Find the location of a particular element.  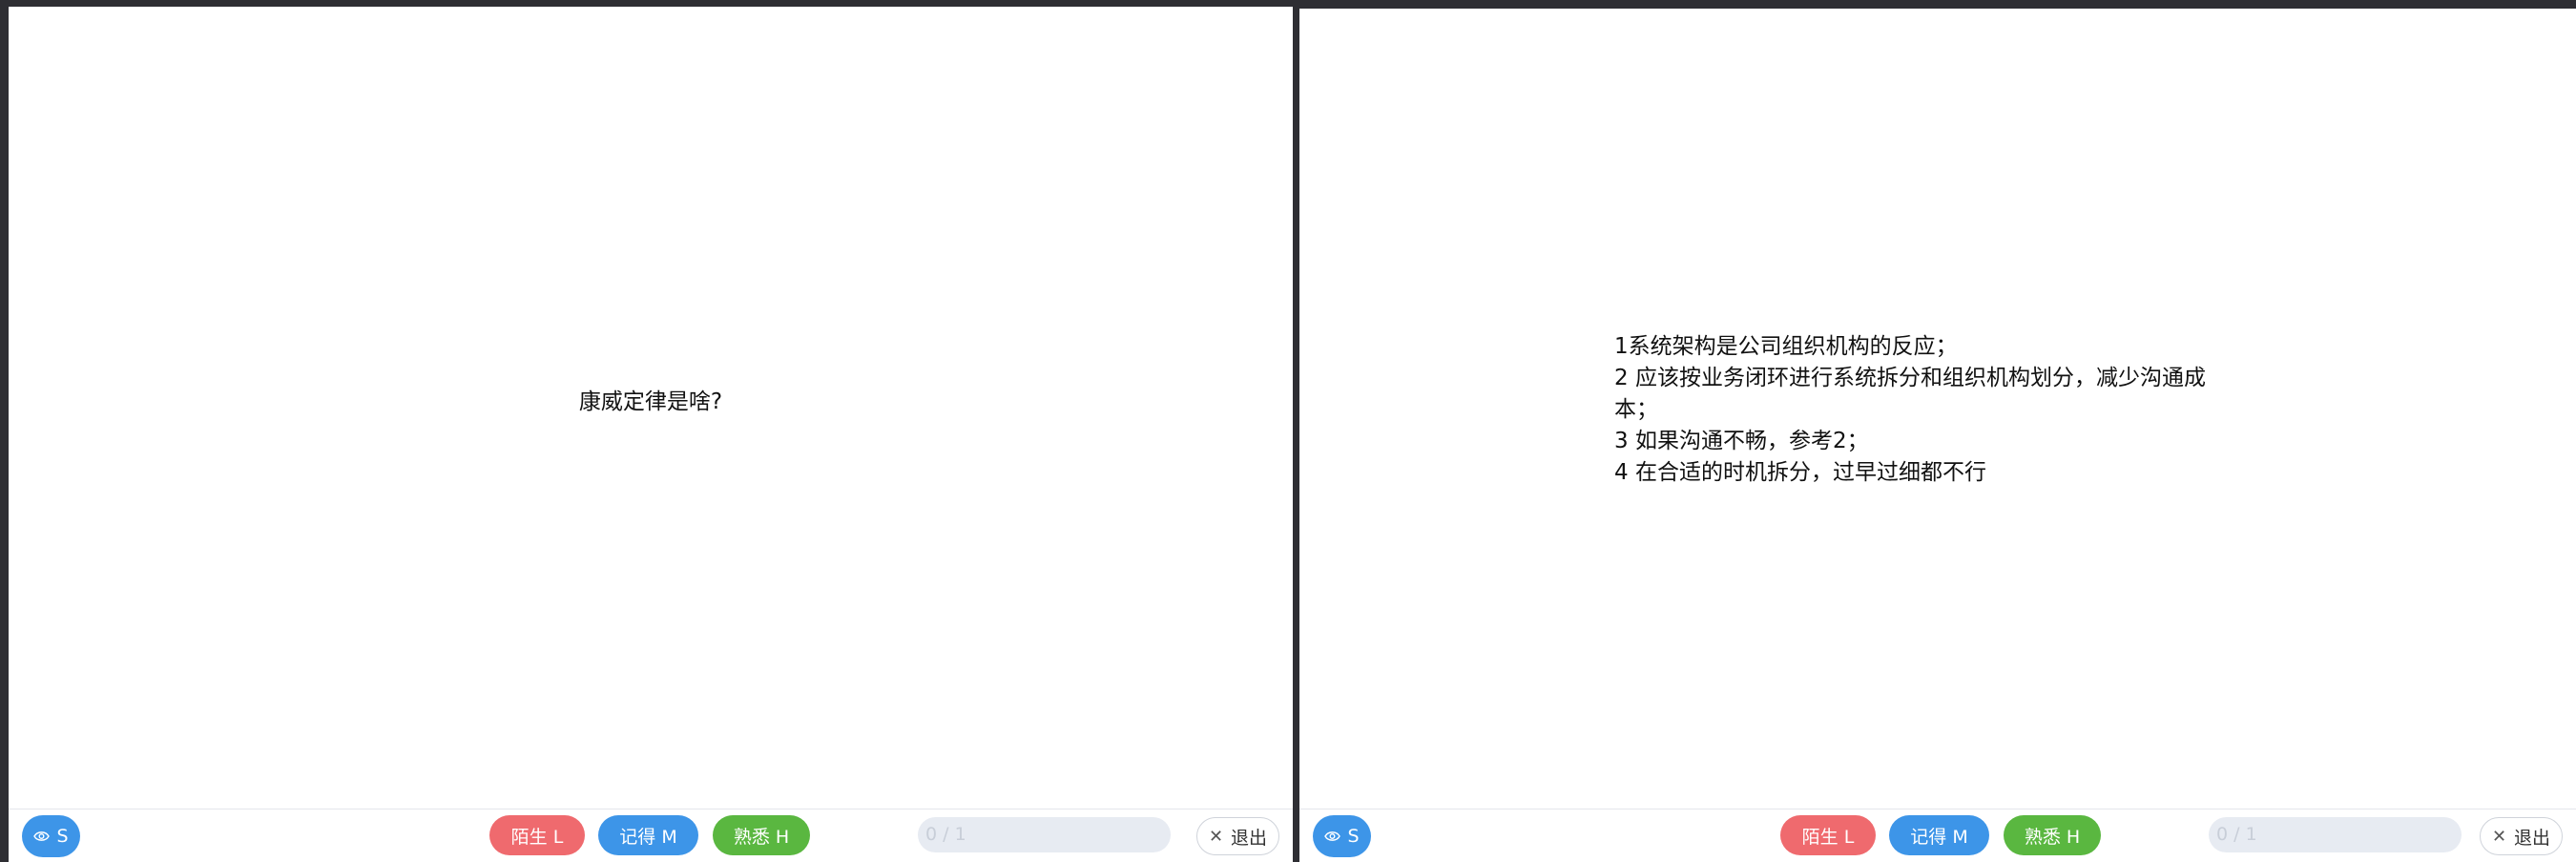

answer-line: 3 如果沟通不畅，参考2； is located at coordinates (1741, 441).